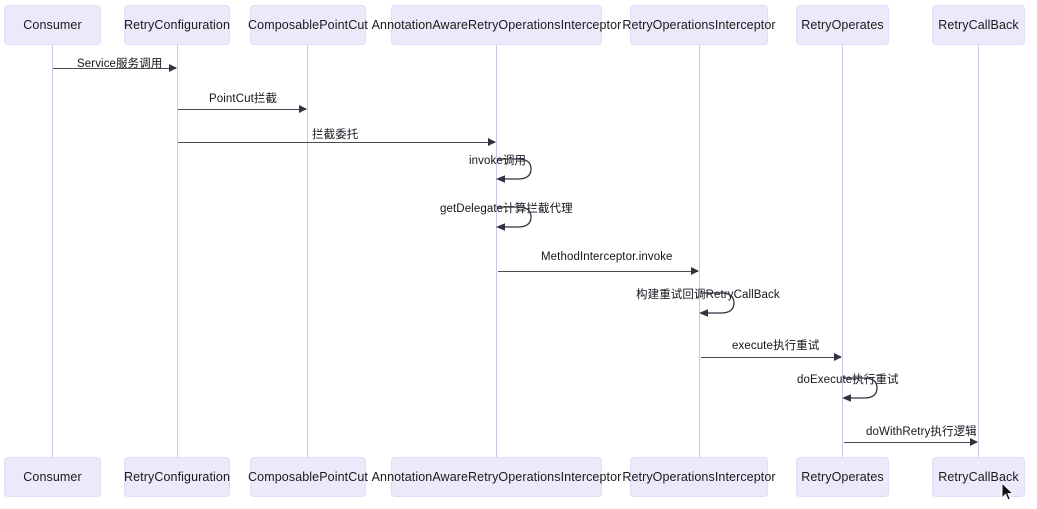  Describe the element at coordinates (335, 135) in the screenshot. I see `message-label-2: 拦截委托` at that location.